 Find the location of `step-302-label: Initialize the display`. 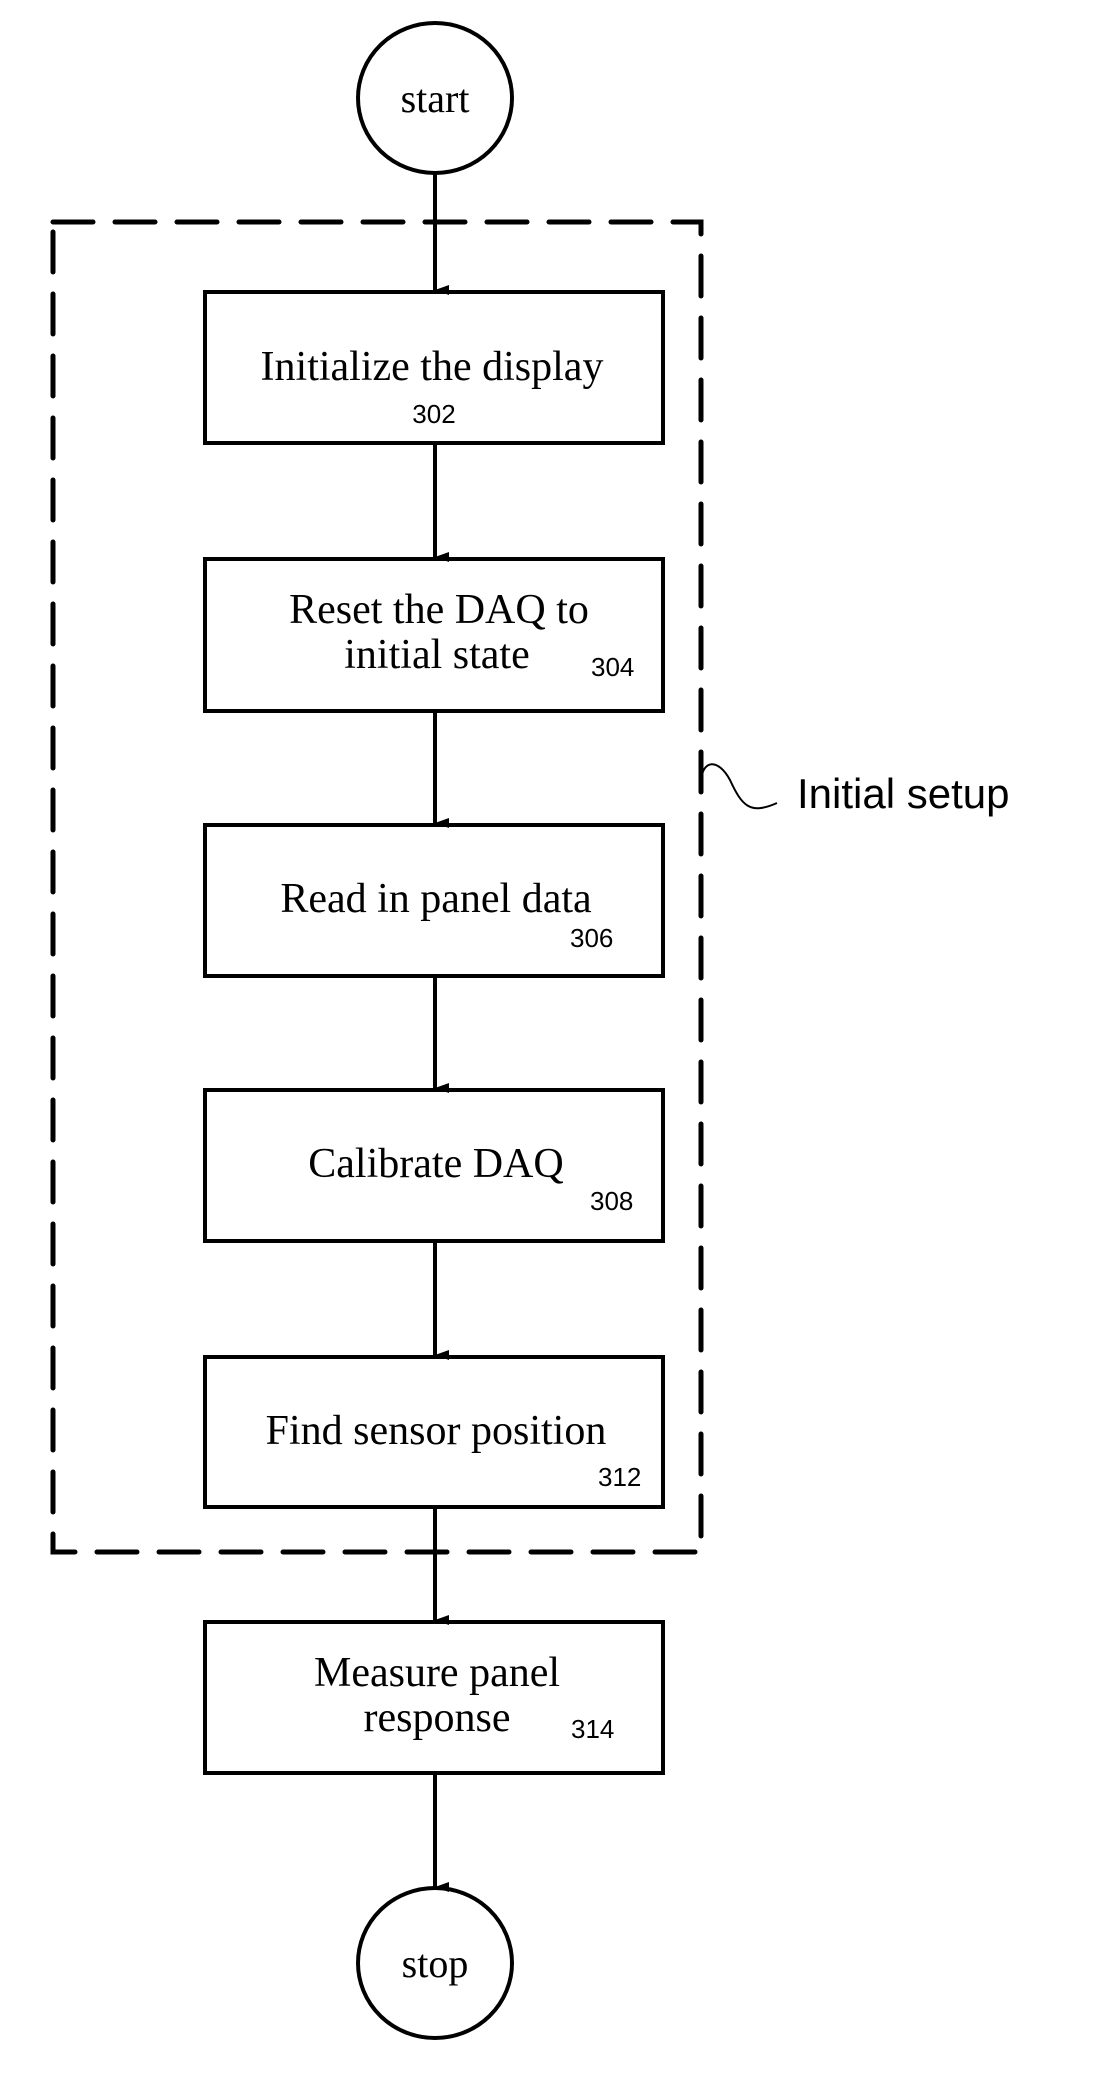

step-302-label: Initialize the display is located at coordinates (432, 367).